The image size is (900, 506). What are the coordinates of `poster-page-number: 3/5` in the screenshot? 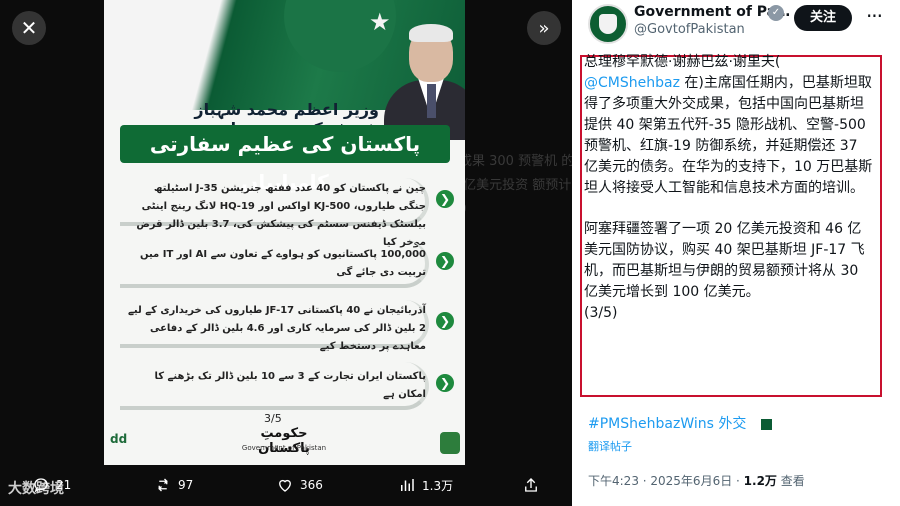 It's located at (273, 418).